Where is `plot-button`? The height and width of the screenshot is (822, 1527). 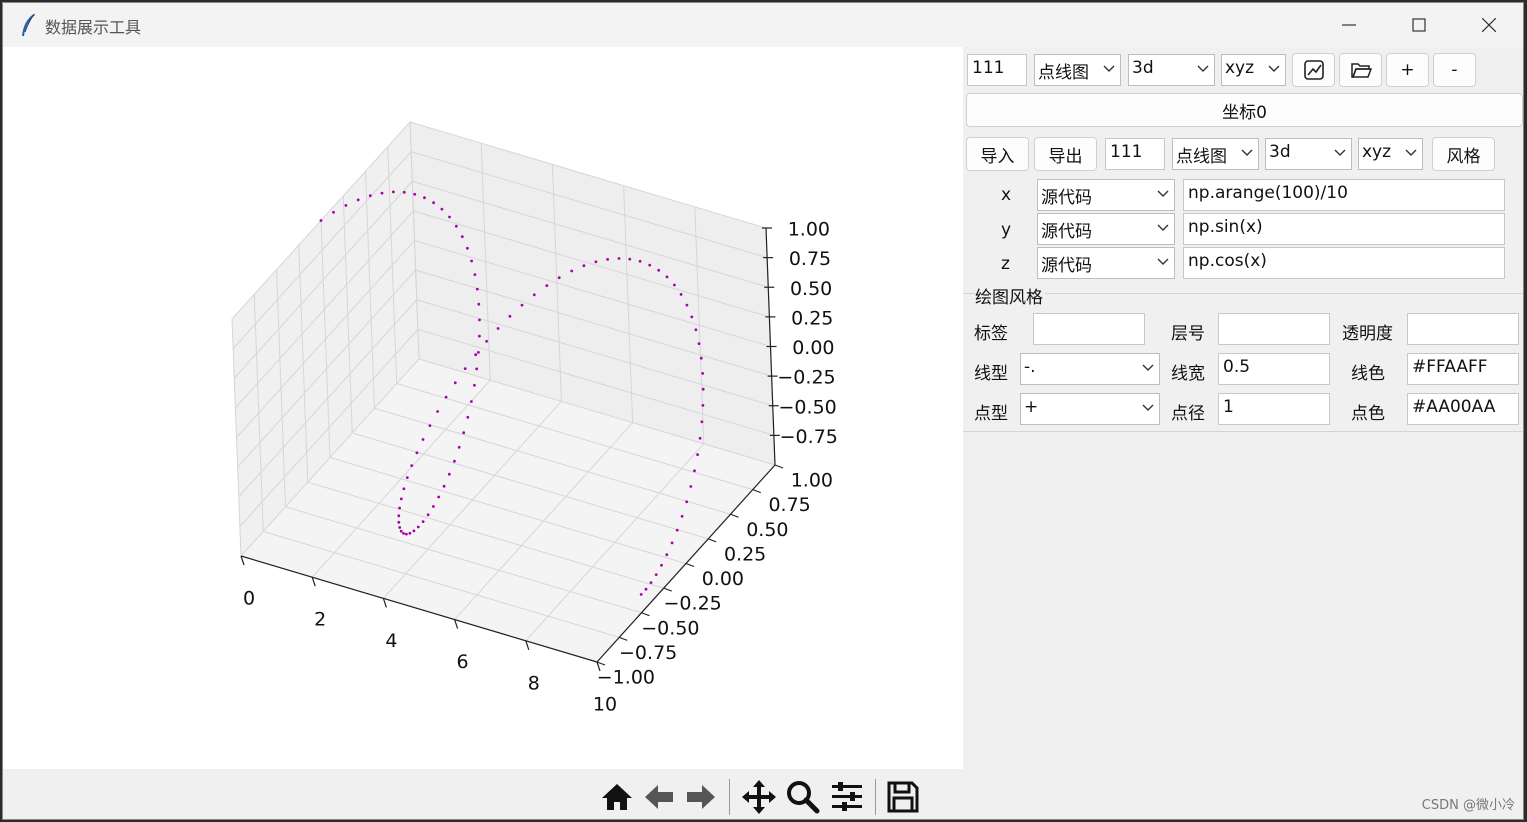 plot-button is located at coordinates (1313, 70).